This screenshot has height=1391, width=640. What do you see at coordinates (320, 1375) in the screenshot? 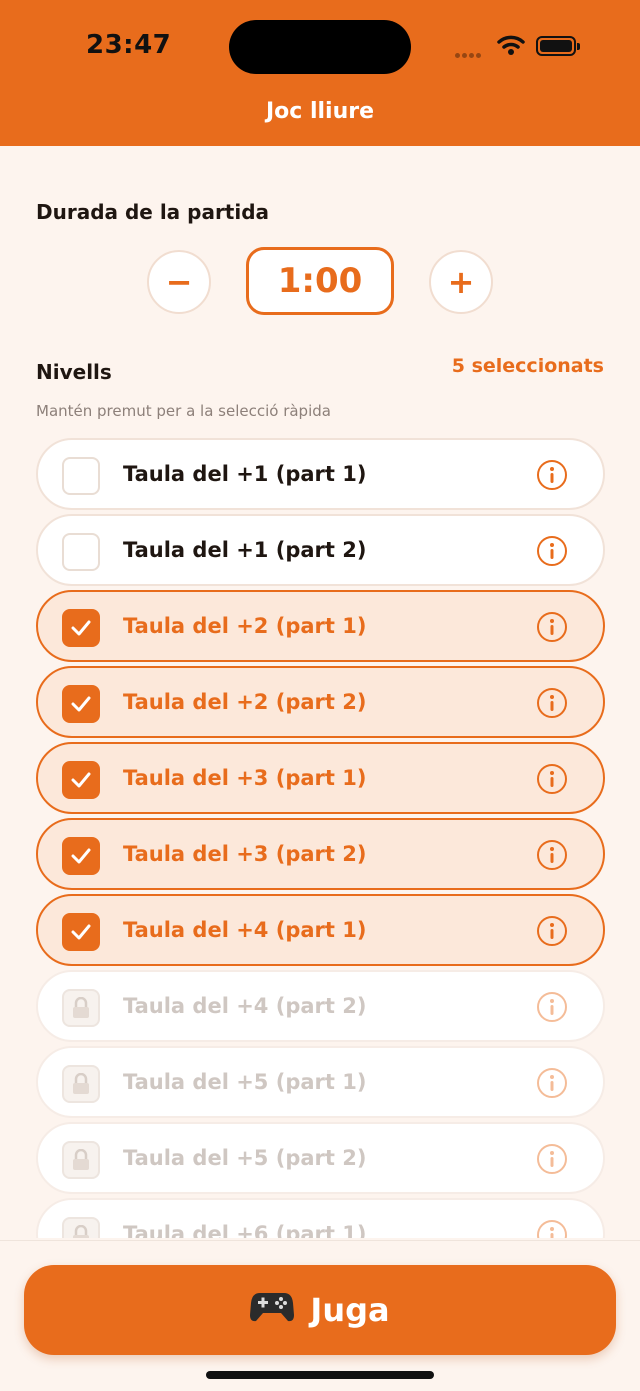
I see `home-indicator` at bounding box center [320, 1375].